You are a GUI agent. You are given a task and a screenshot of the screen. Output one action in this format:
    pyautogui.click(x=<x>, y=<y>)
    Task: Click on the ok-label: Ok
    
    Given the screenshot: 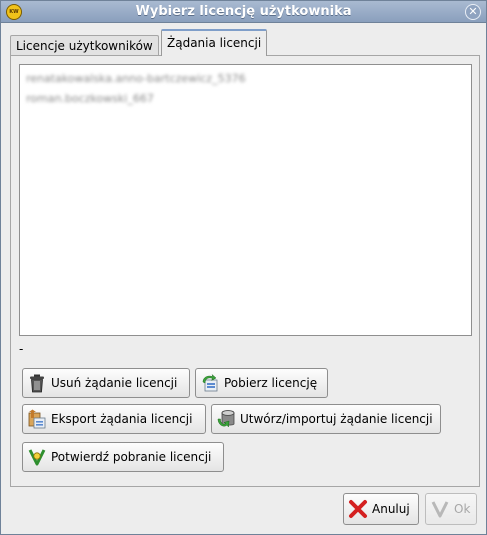 What is the action you would take?
    pyautogui.click(x=462, y=509)
    